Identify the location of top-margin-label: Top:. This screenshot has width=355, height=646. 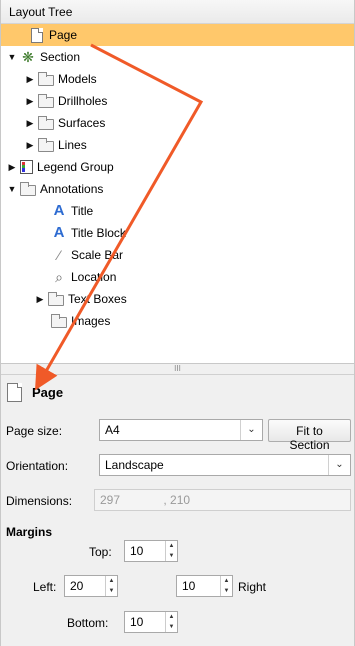
(100, 552).